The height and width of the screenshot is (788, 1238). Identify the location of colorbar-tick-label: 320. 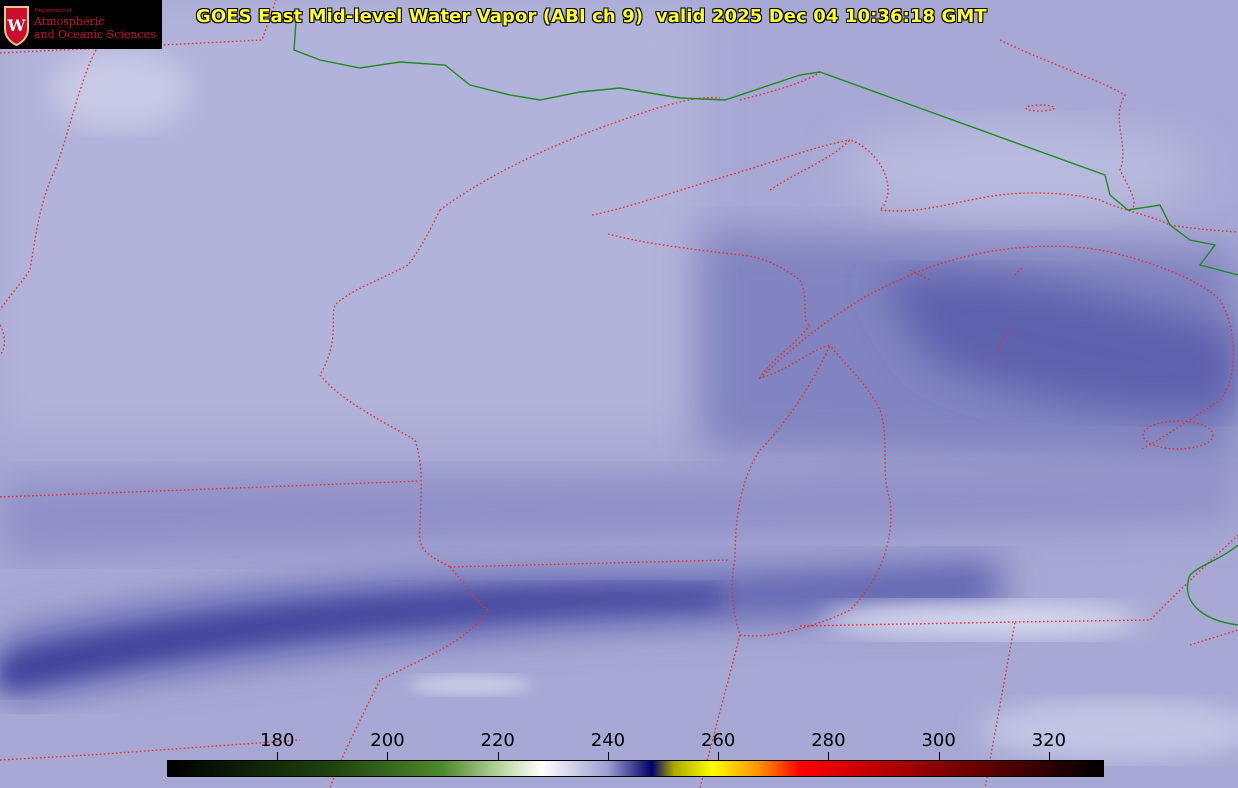
(1049, 740).